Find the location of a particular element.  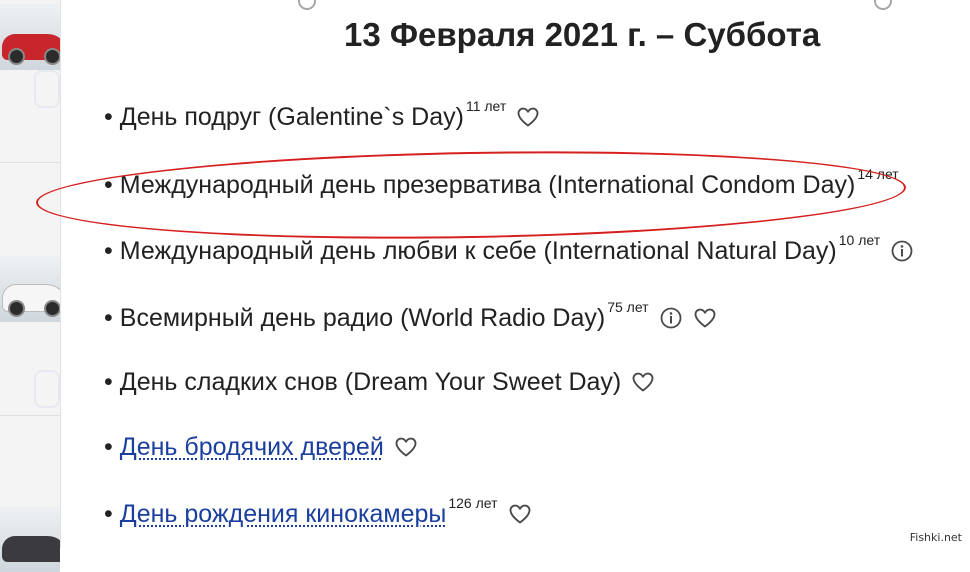

watermark: Fishki.net is located at coordinates (935, 537).